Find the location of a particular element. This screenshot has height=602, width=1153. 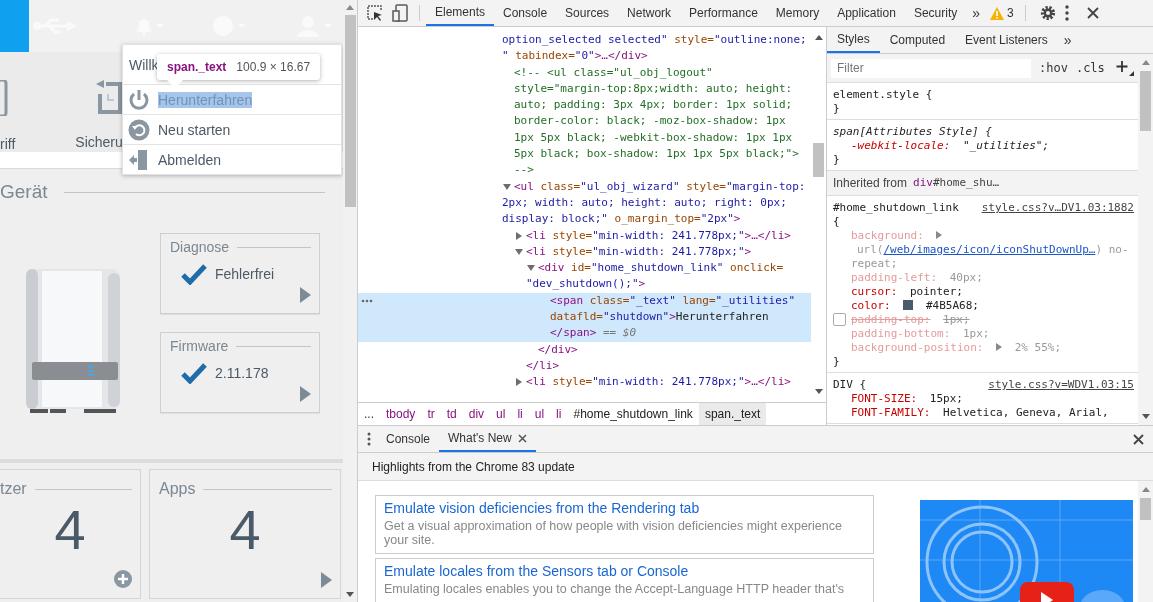

sidebar-tab: Event Listeners is located at coordinates (1006, 40).